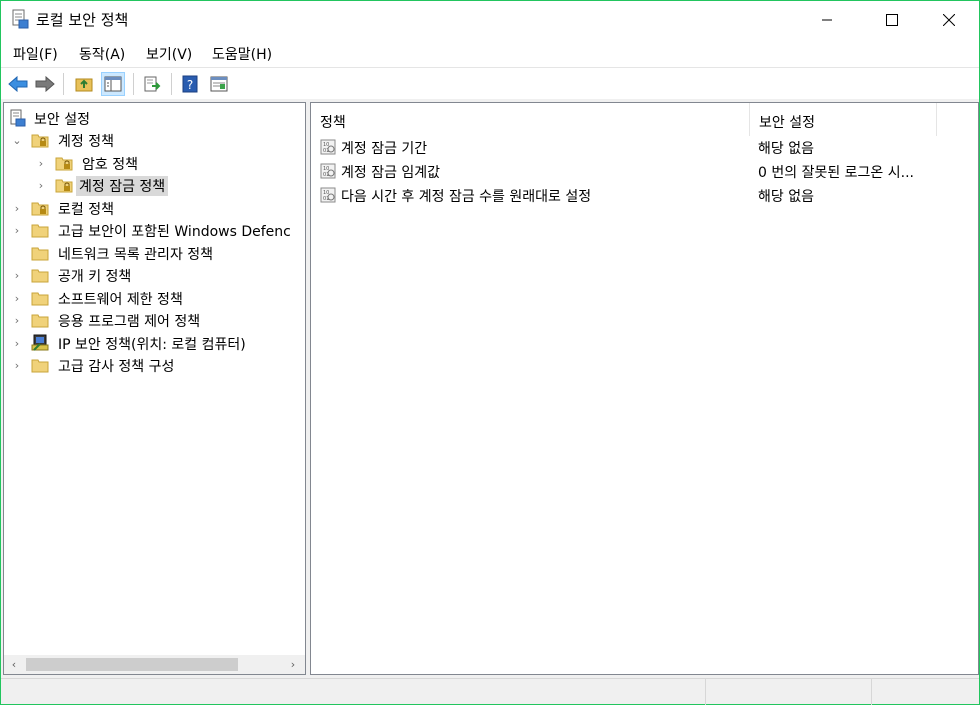 This screenshot has width=980, height=705. I want to click on tree-item-label: IP 보안 정책(위치: 로컬 컴퓨터), so click(152, 345).